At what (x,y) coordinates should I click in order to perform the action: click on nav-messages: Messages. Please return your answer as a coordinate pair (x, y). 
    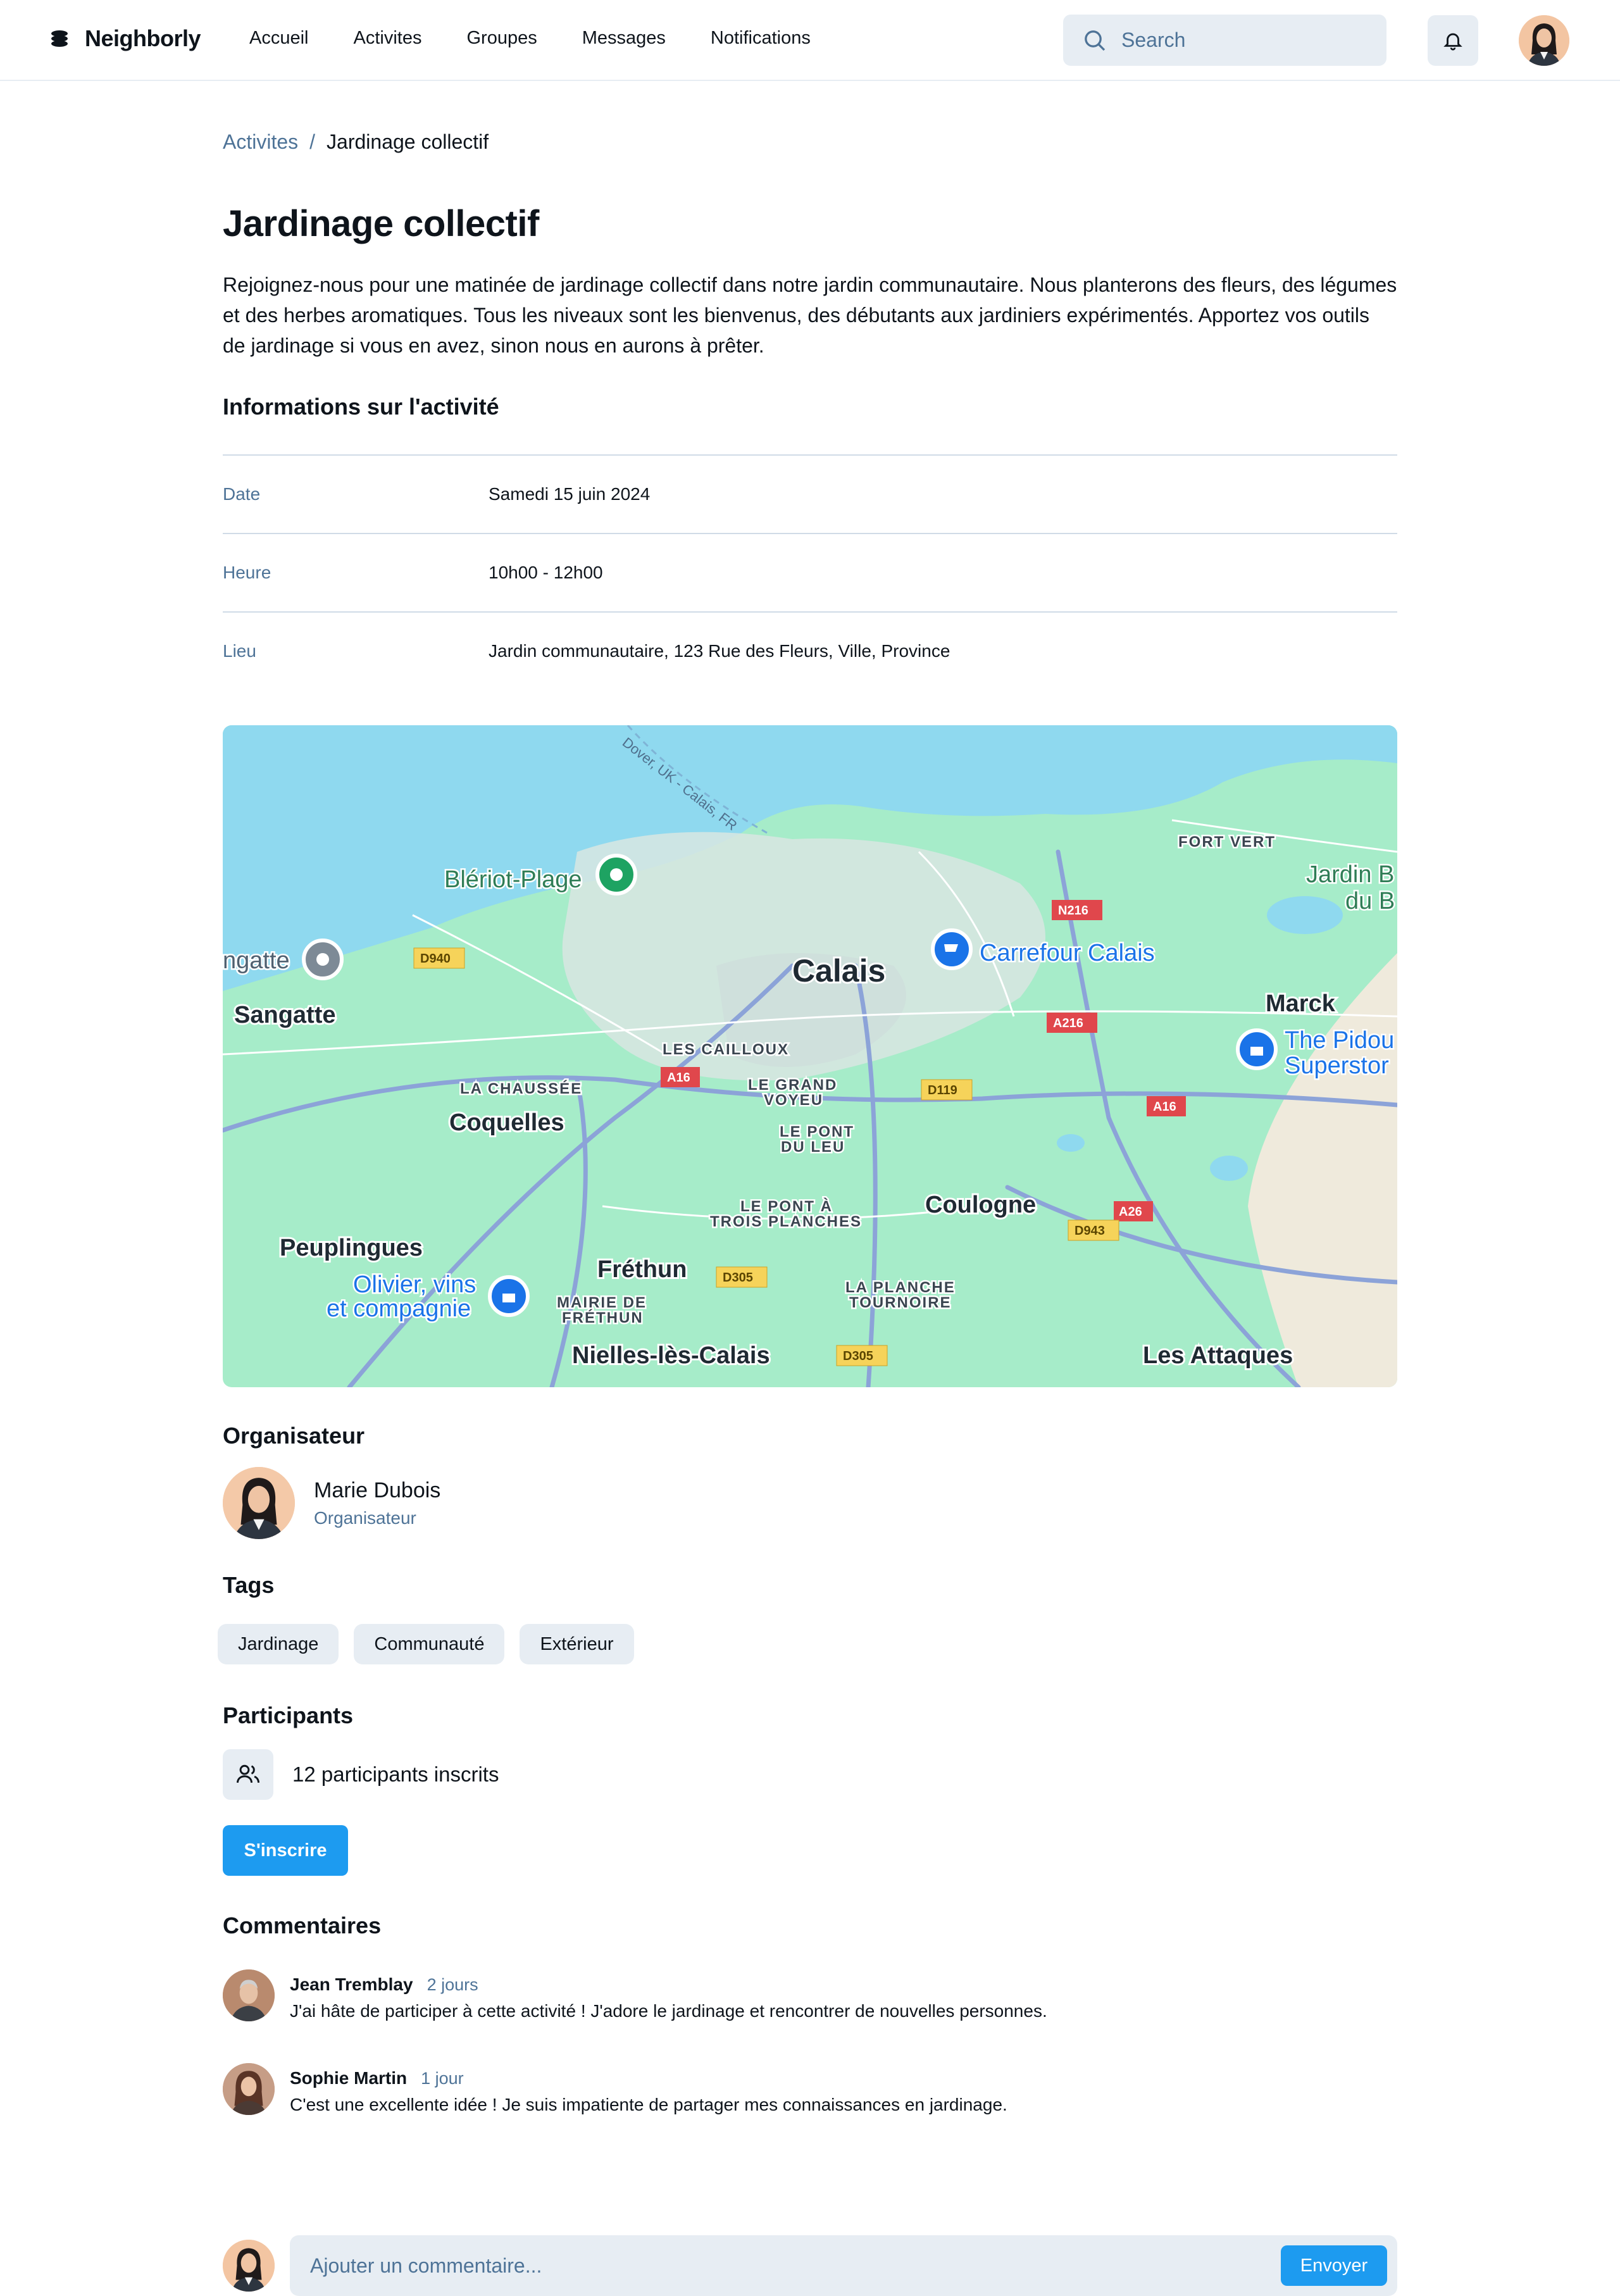
    Looking at the image, I should click on (624, 38).